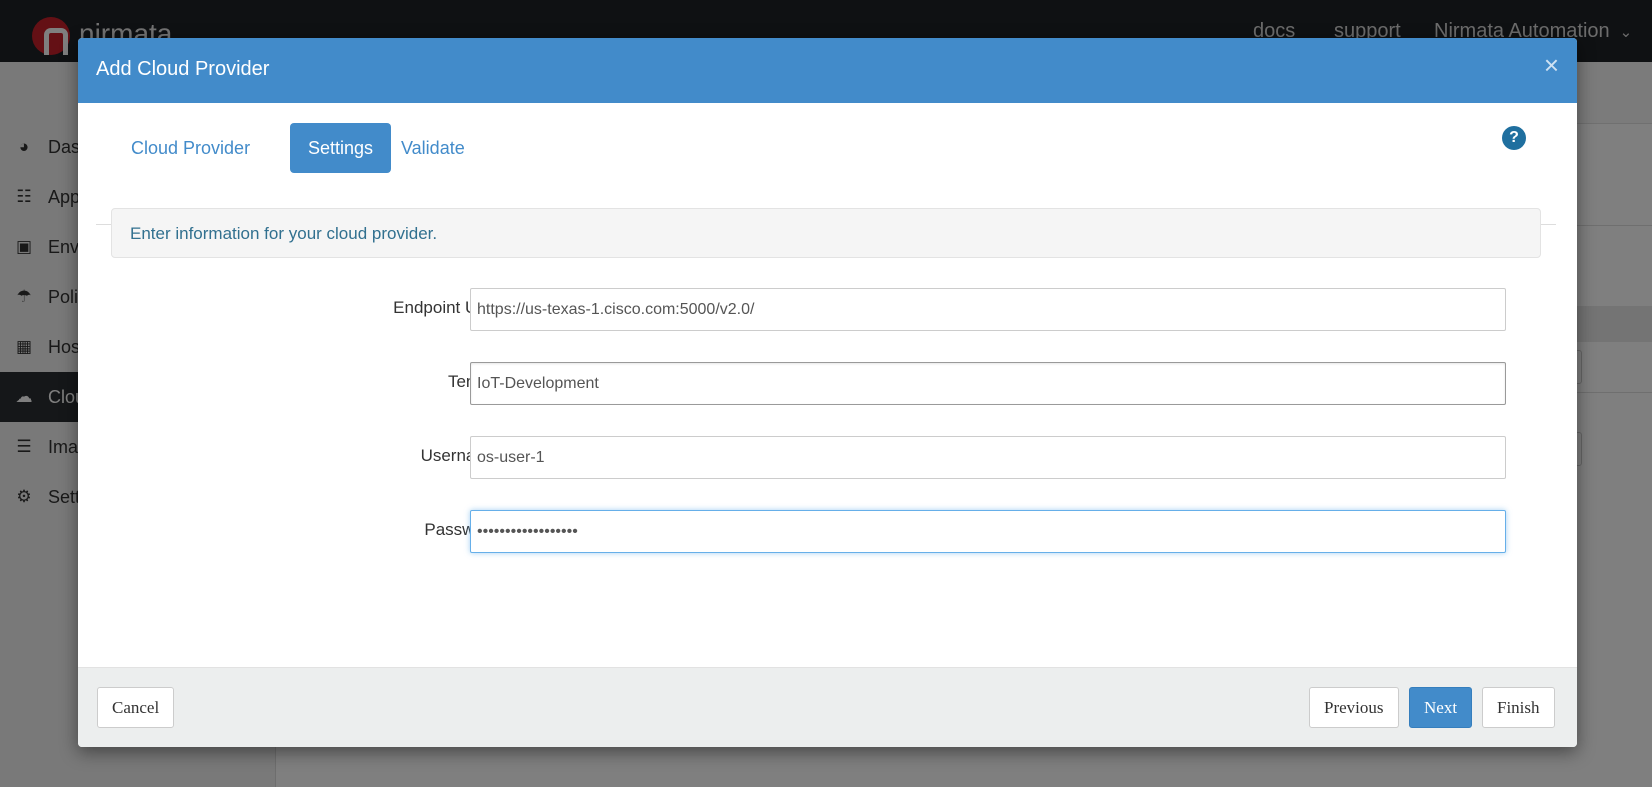 The width and height of the screenshot is (1652, 787). I want to click on tab-settings: Settings, so click(341, 148).